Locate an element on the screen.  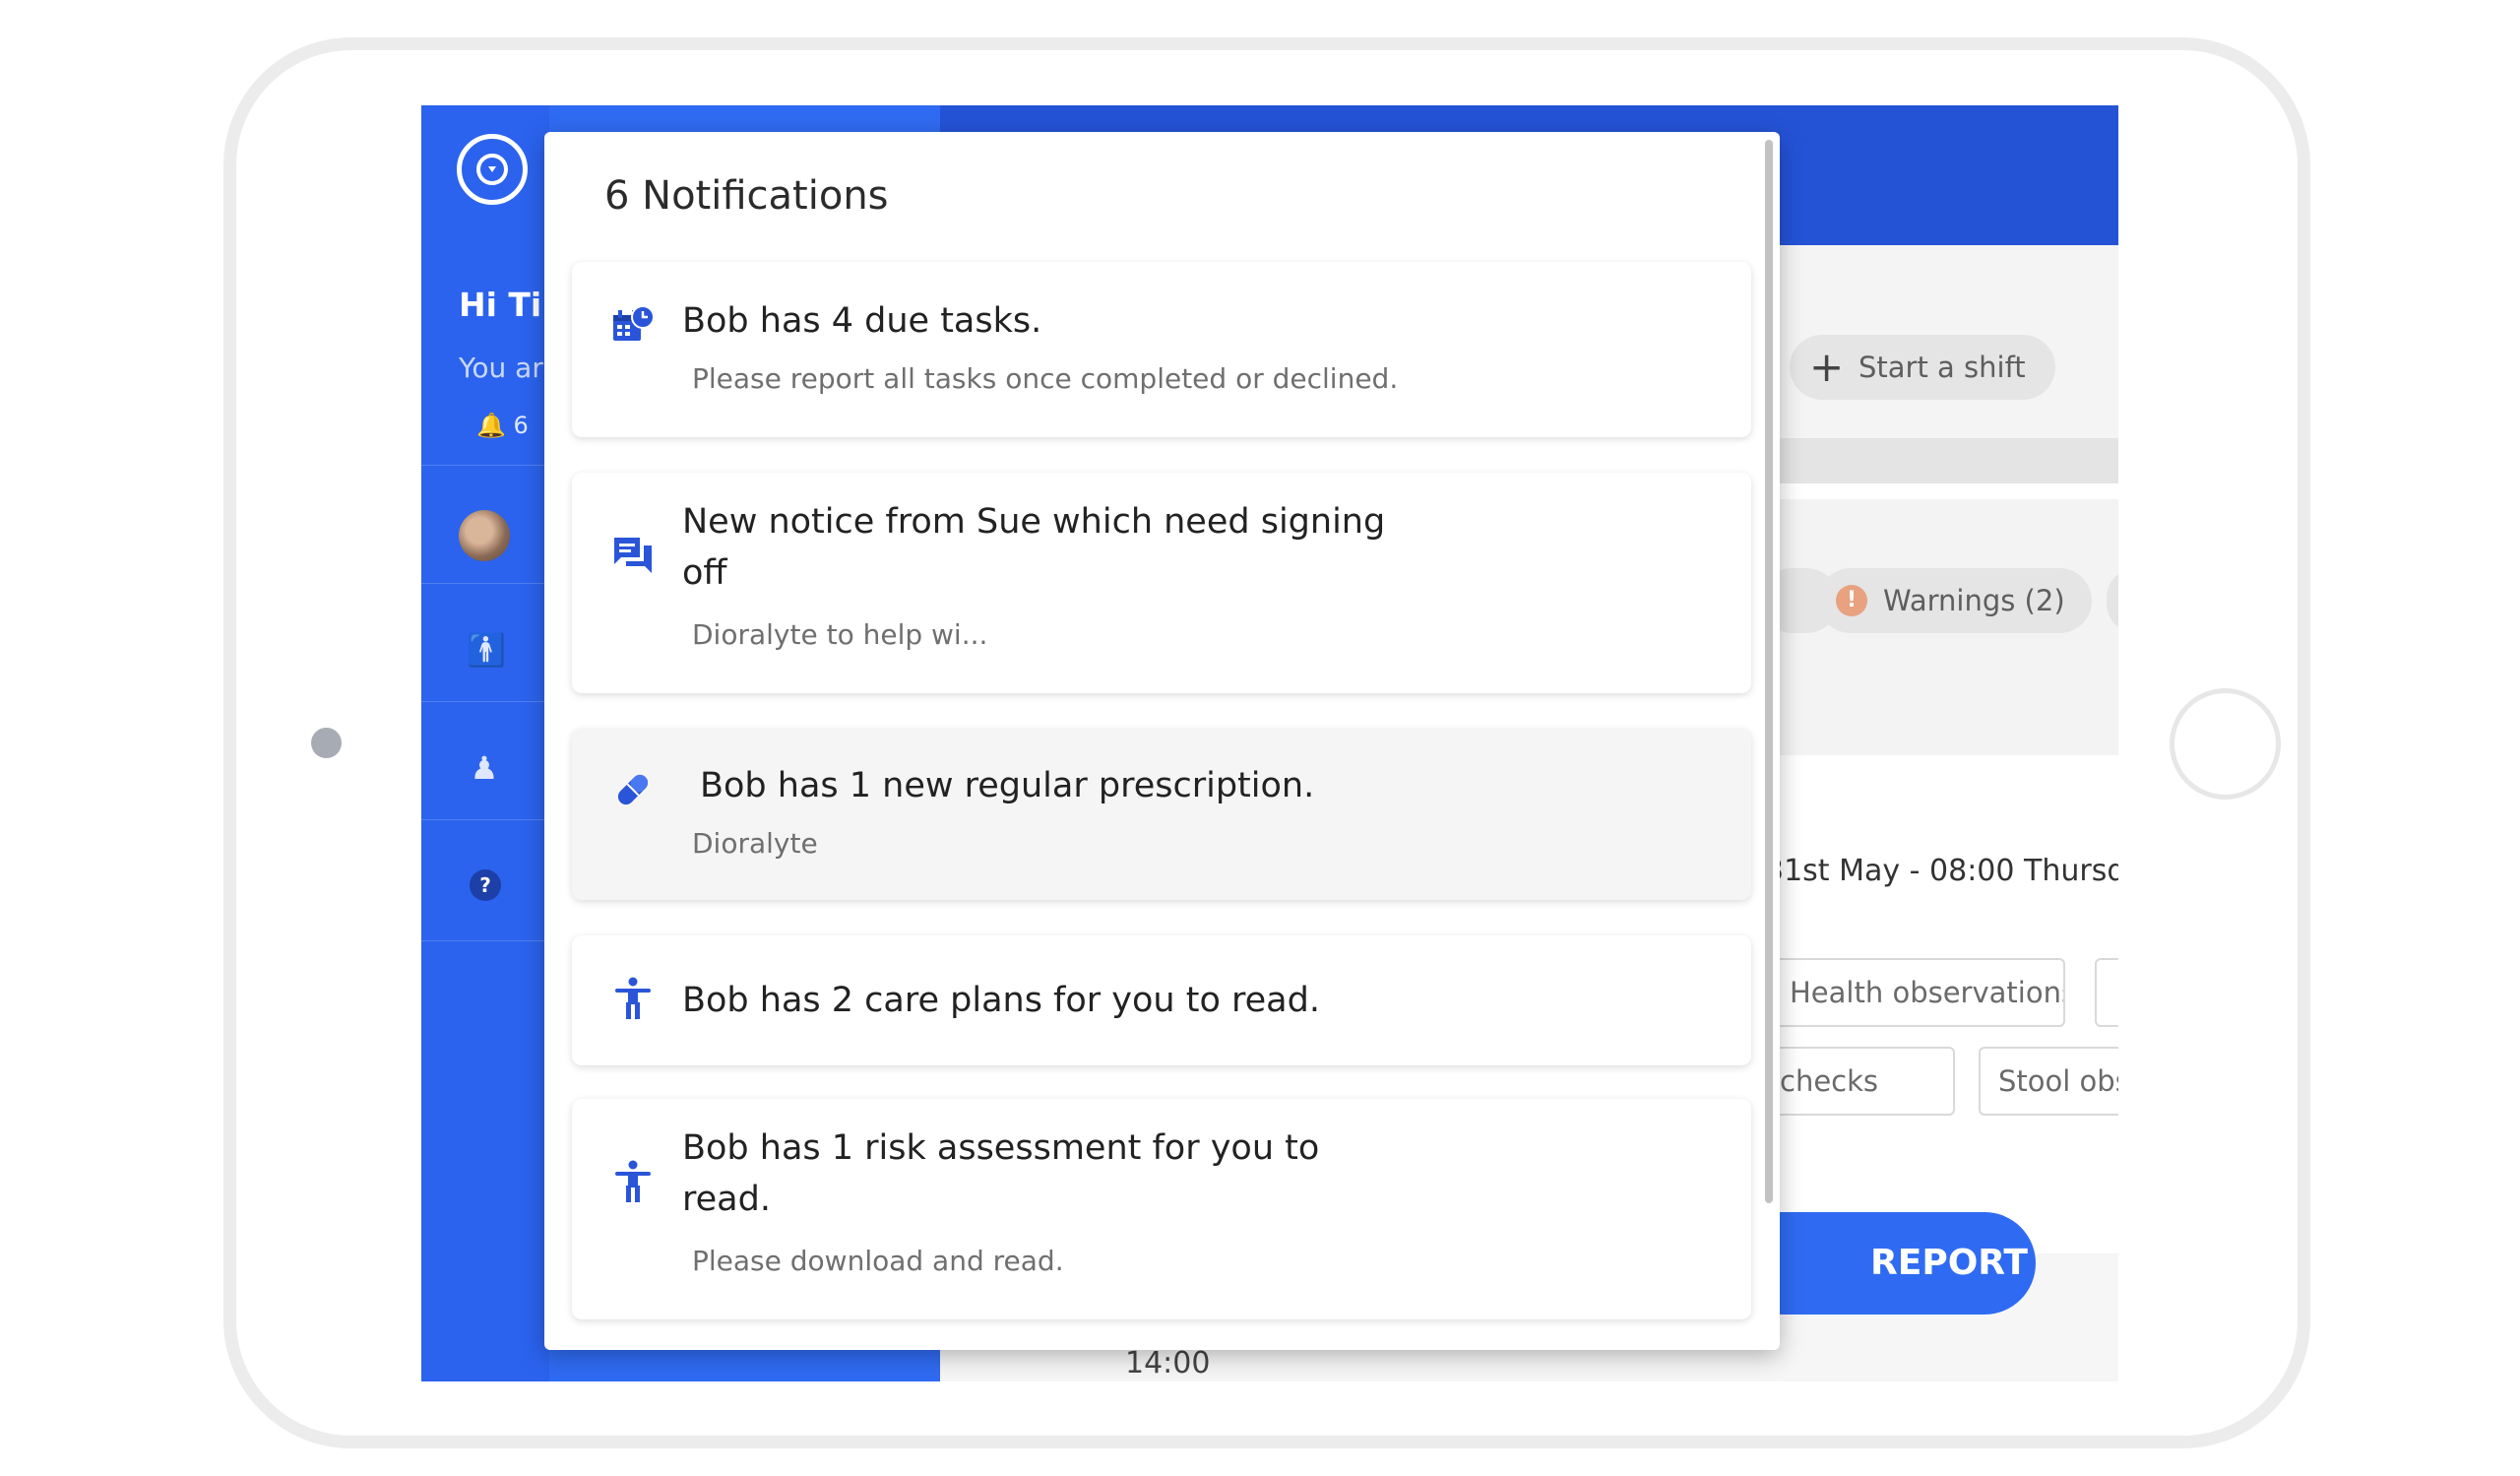
start-shift-button: + Start a shift is located at coordinates (1922, 367).